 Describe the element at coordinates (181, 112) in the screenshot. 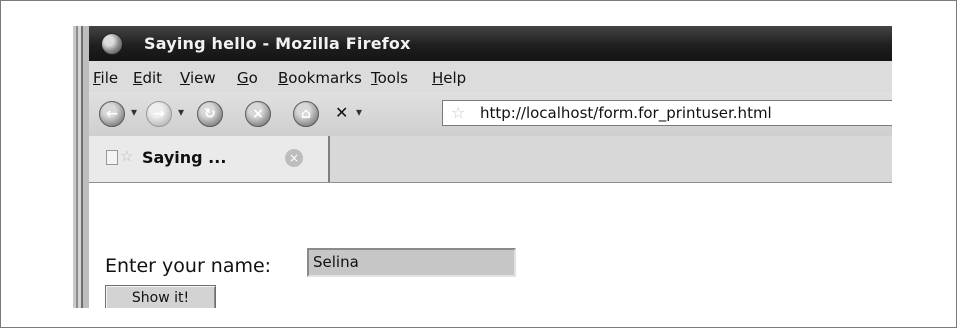

I see `forward-dropdown-icon: ▾` at that location.